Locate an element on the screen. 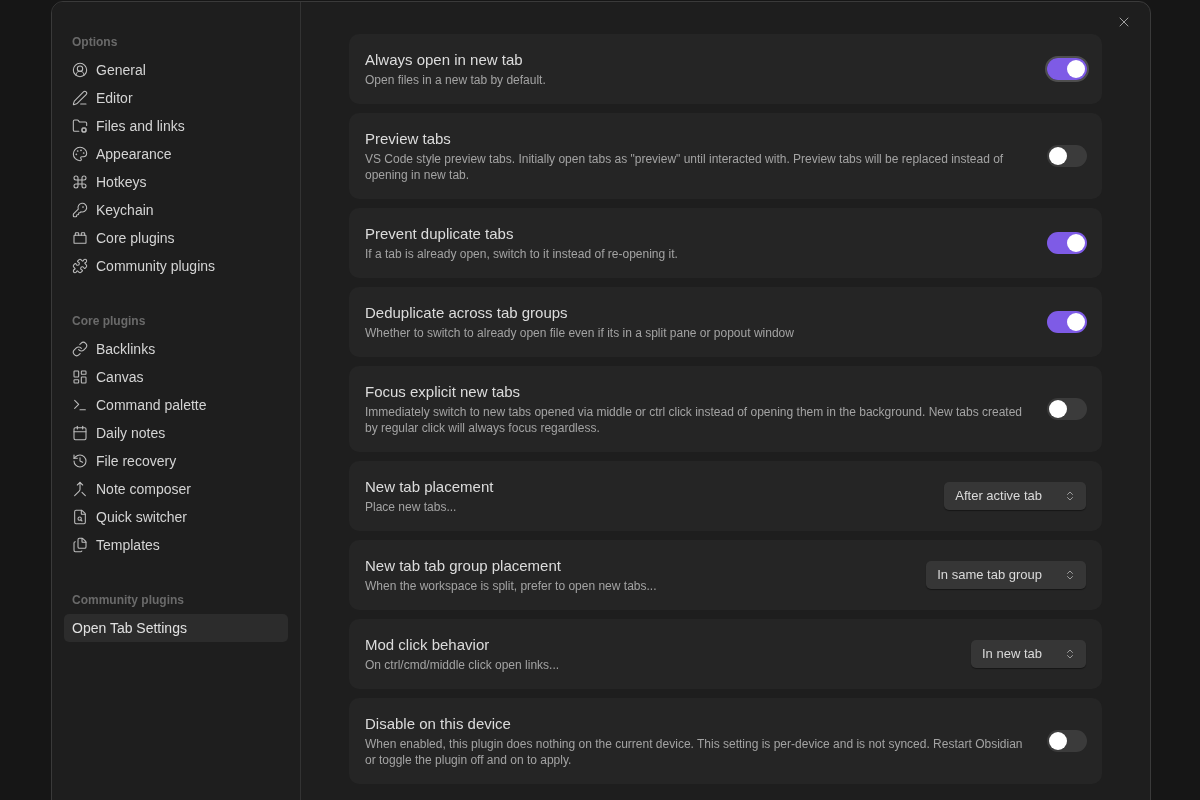 The height and width of the screenshot is (800, 1200). clock-history-icon is located at coordinates (80, 461).